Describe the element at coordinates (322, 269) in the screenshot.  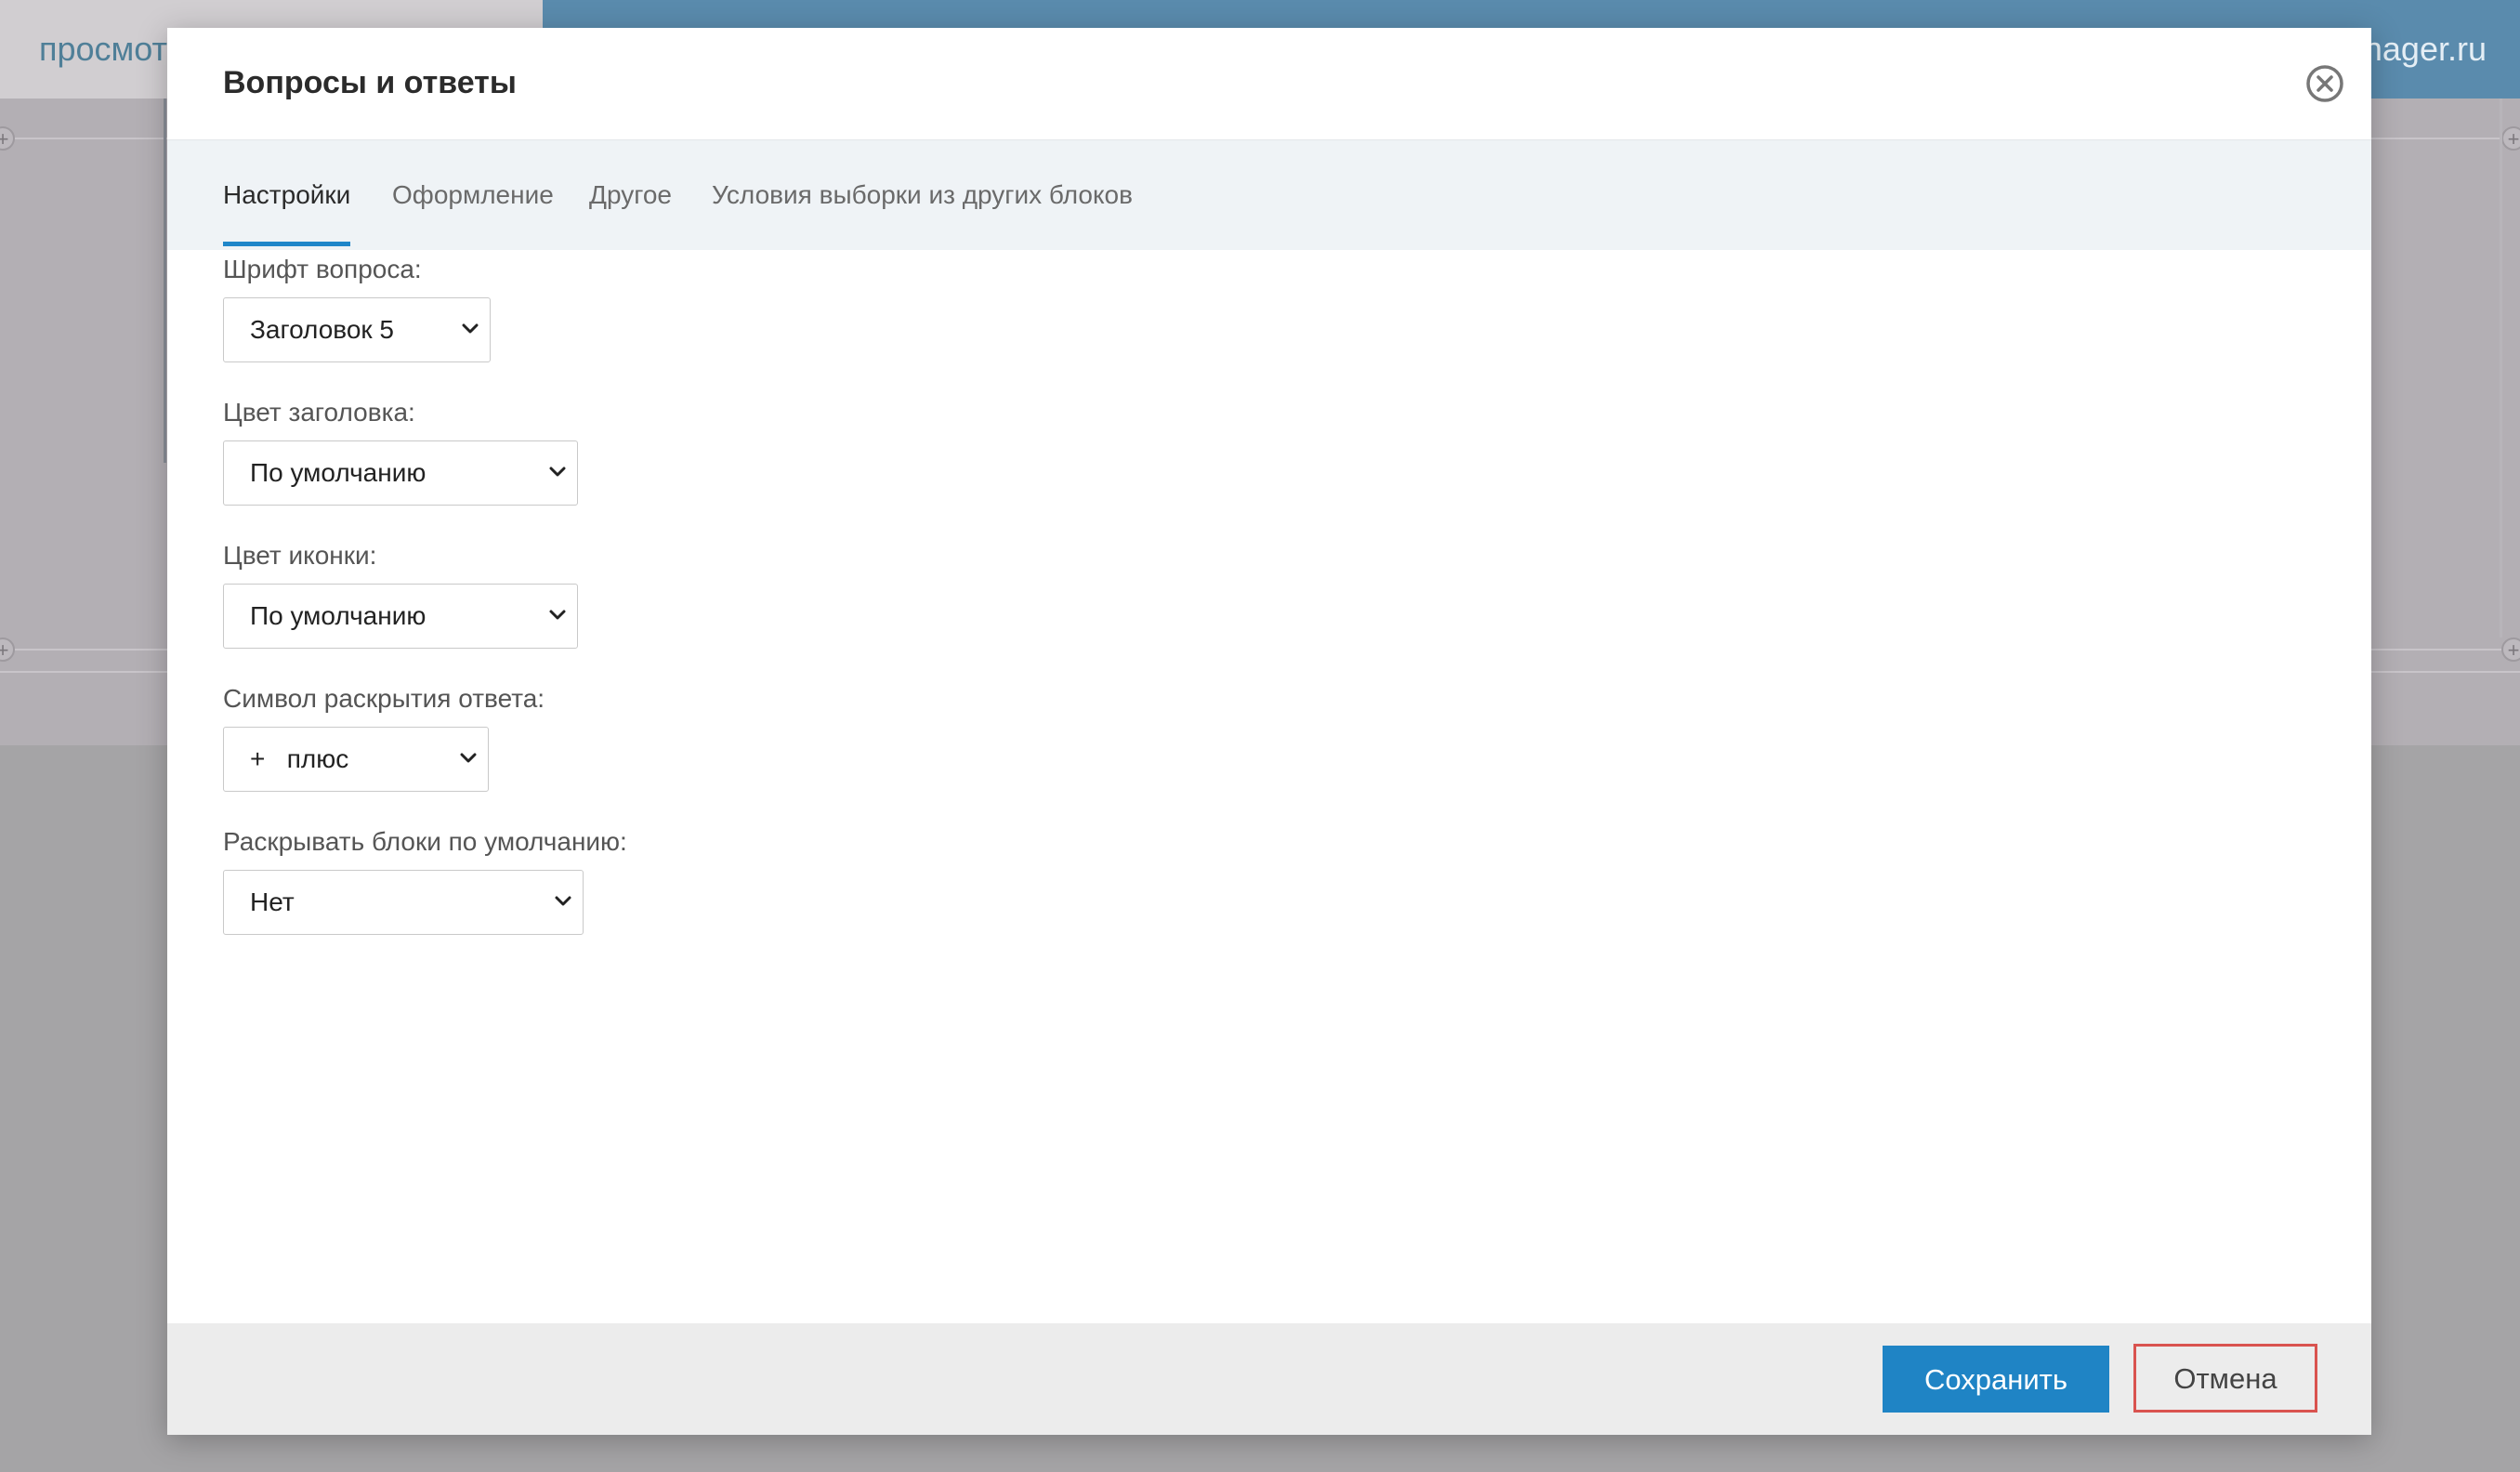
I see `question-font-label: Шрифт вопроса:` at that location.